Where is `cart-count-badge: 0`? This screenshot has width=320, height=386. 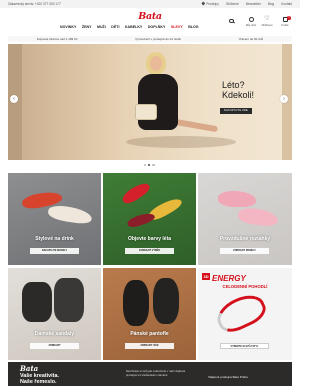
cart-count-badge: 0 is located at coordinates (289, 18).